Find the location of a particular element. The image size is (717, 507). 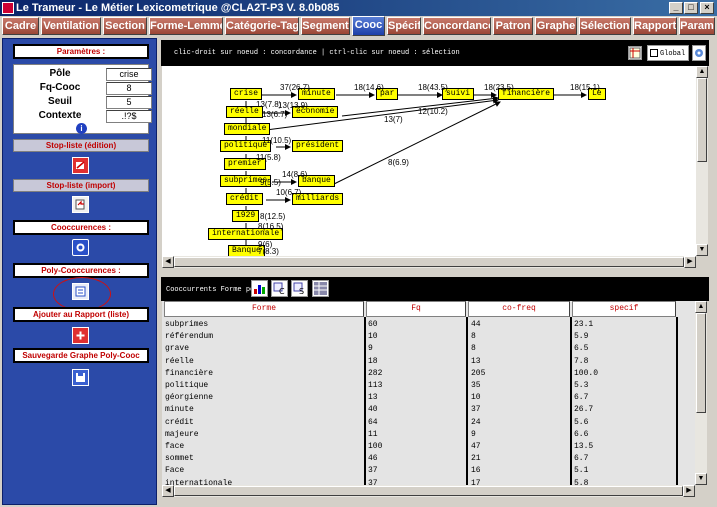

cooccurrences-header: Cooccurences : is located at coordinates (81, 227).